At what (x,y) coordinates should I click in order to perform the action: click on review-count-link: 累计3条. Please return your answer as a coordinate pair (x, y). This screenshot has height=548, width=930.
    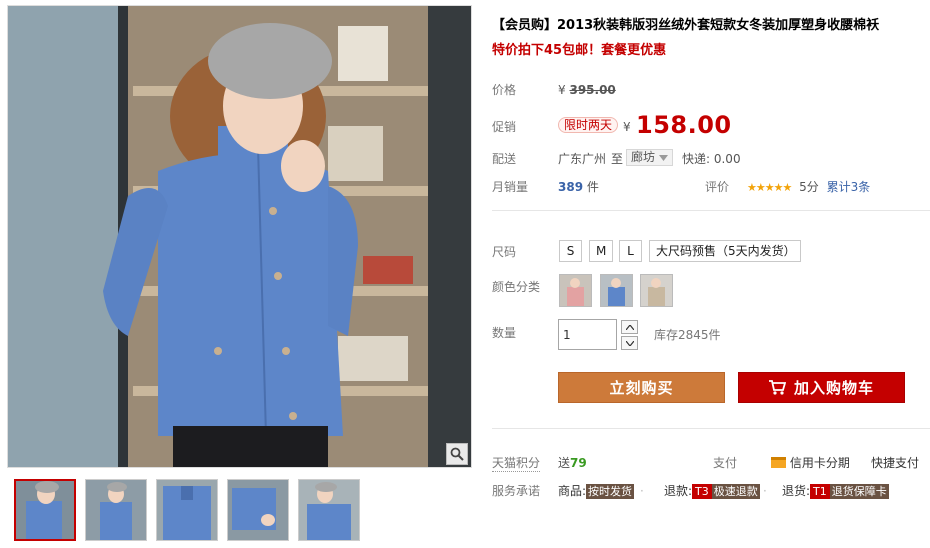
    Looking at the image, I should click on (849, 187).